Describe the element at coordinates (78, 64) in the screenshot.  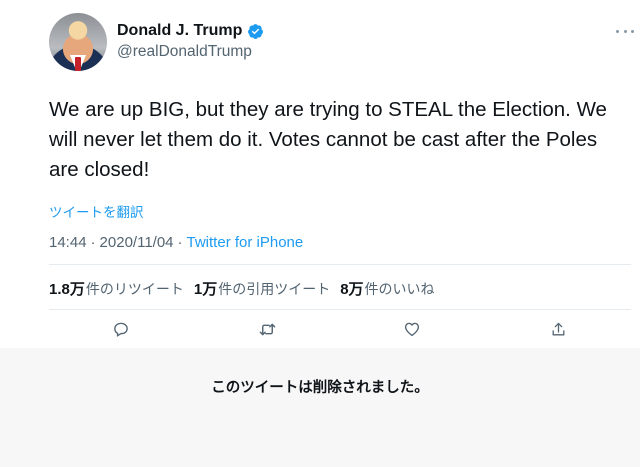
I see `avatar-tie` at that location.